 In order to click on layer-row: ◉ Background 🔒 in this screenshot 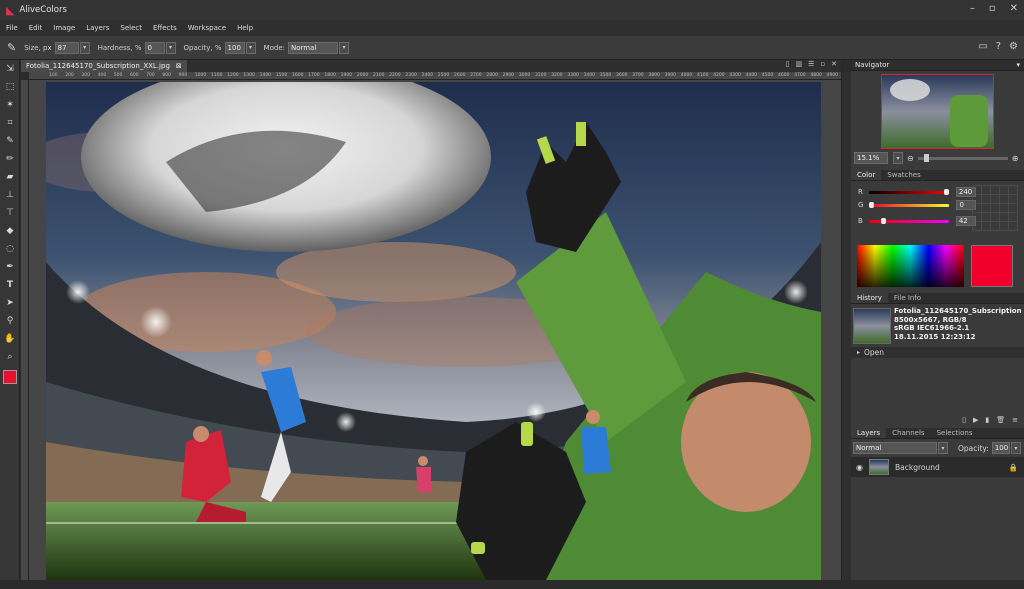, I will do `click(937, 467)`.